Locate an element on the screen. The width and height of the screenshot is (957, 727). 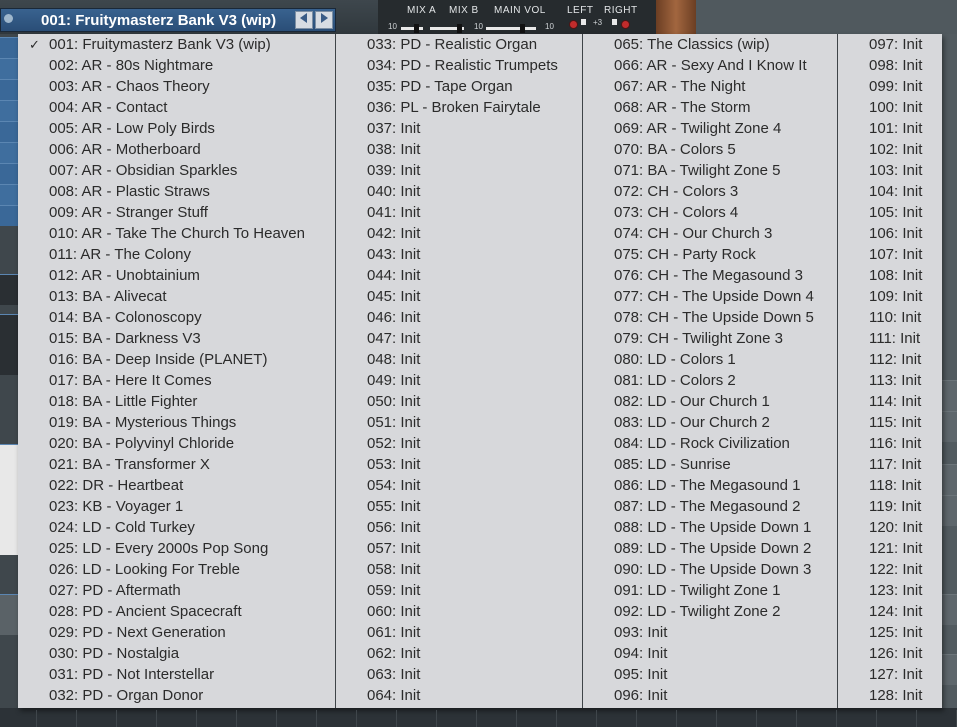
preset-menu-item: 055: Init is located at coordinates (459, 506).